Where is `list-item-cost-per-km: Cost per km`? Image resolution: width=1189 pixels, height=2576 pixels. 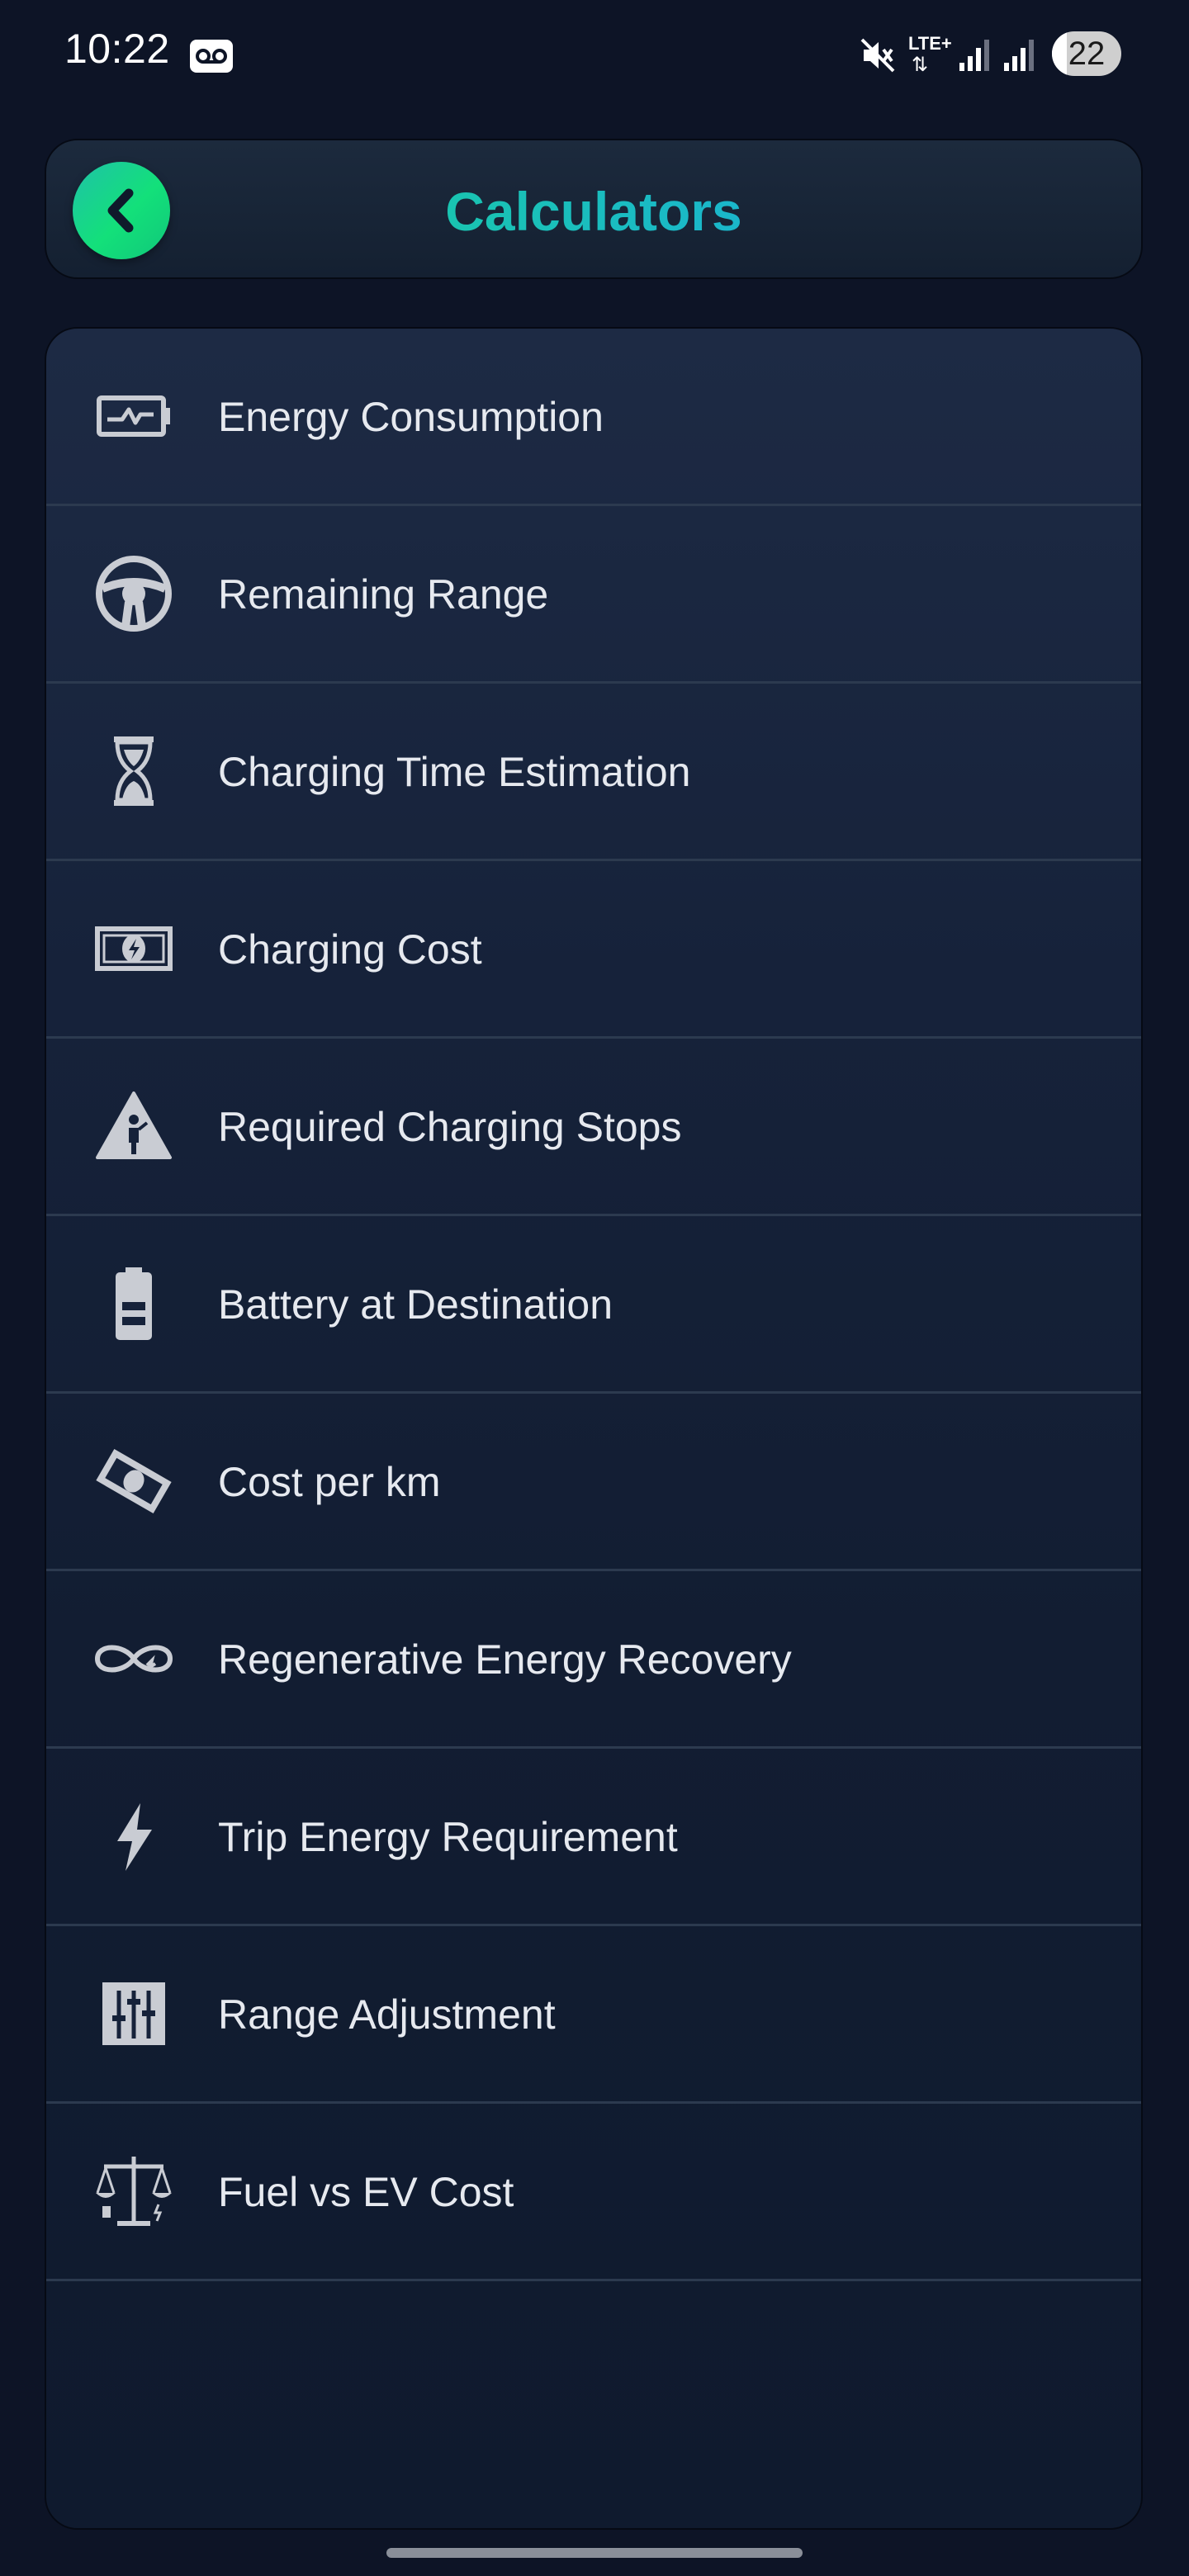
list-item-cost-per-km: Cost per km is located at coordinates (593, 1482).